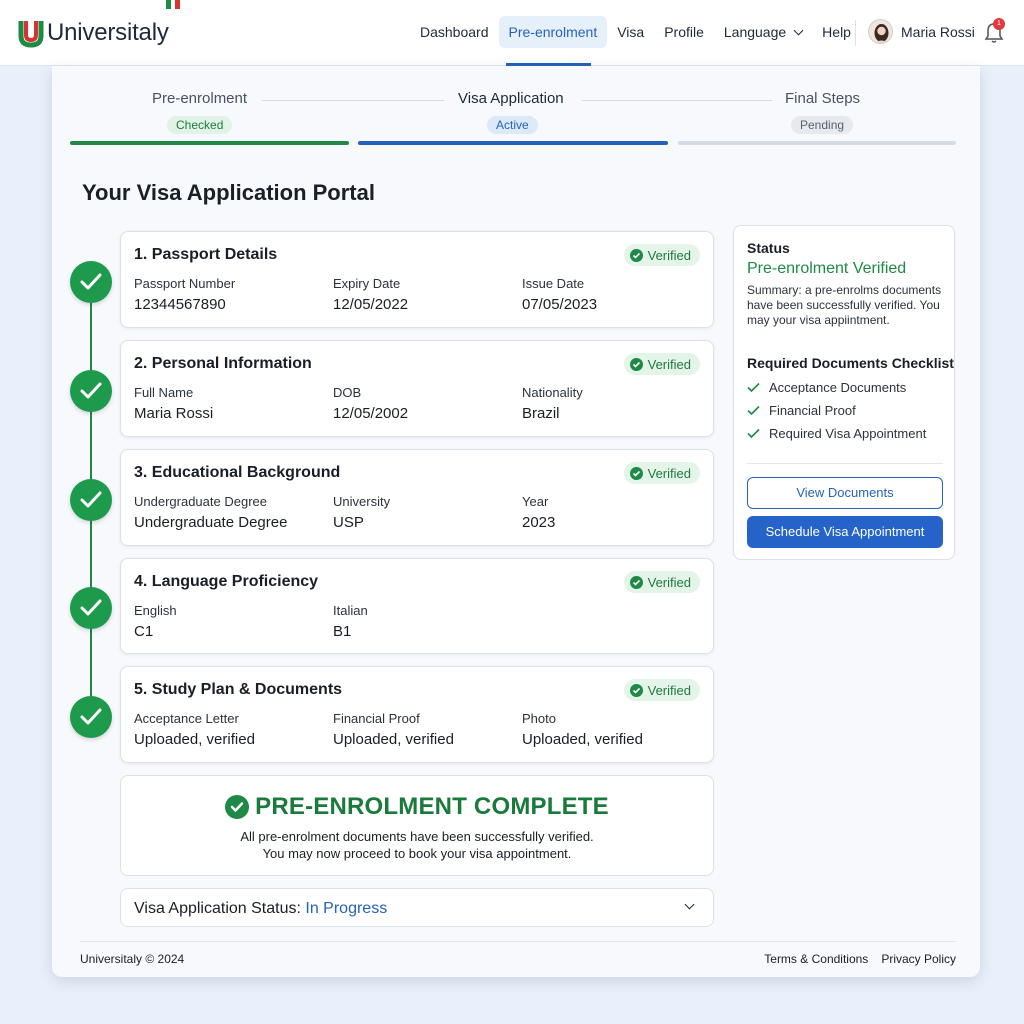 Image resolution: width=1024 pixels, height=1024 pixels. I want to click on field-value: Undergraduate Degree, so click(211, 522).